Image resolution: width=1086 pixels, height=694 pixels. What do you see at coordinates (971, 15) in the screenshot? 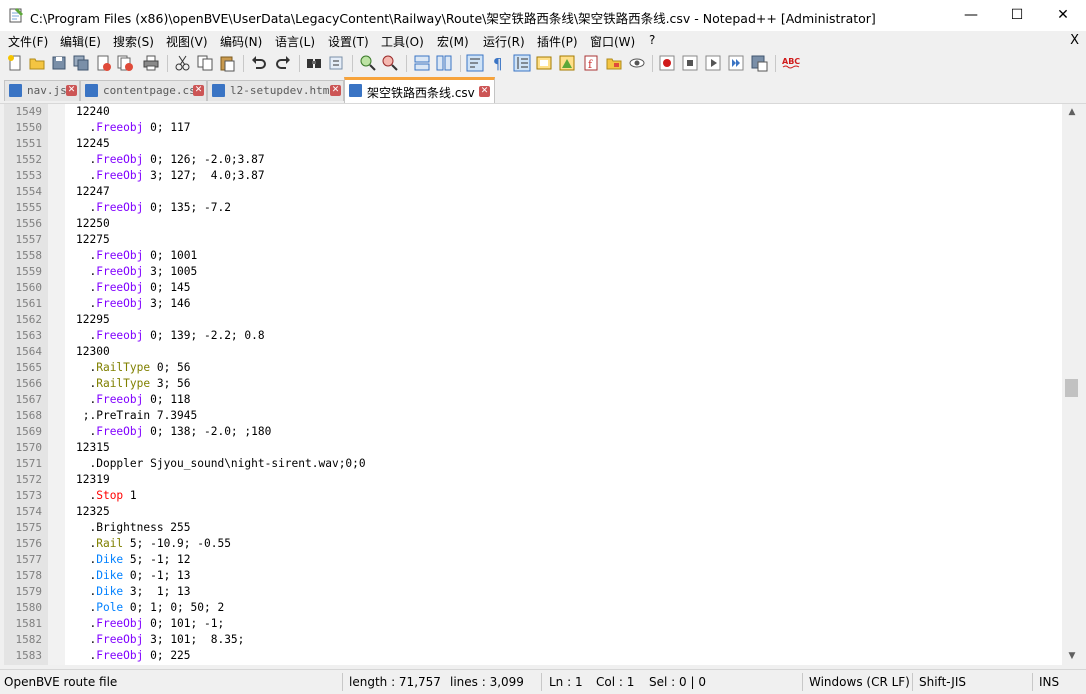
I see `minimize-button: —` at bounding box center [971, 15].